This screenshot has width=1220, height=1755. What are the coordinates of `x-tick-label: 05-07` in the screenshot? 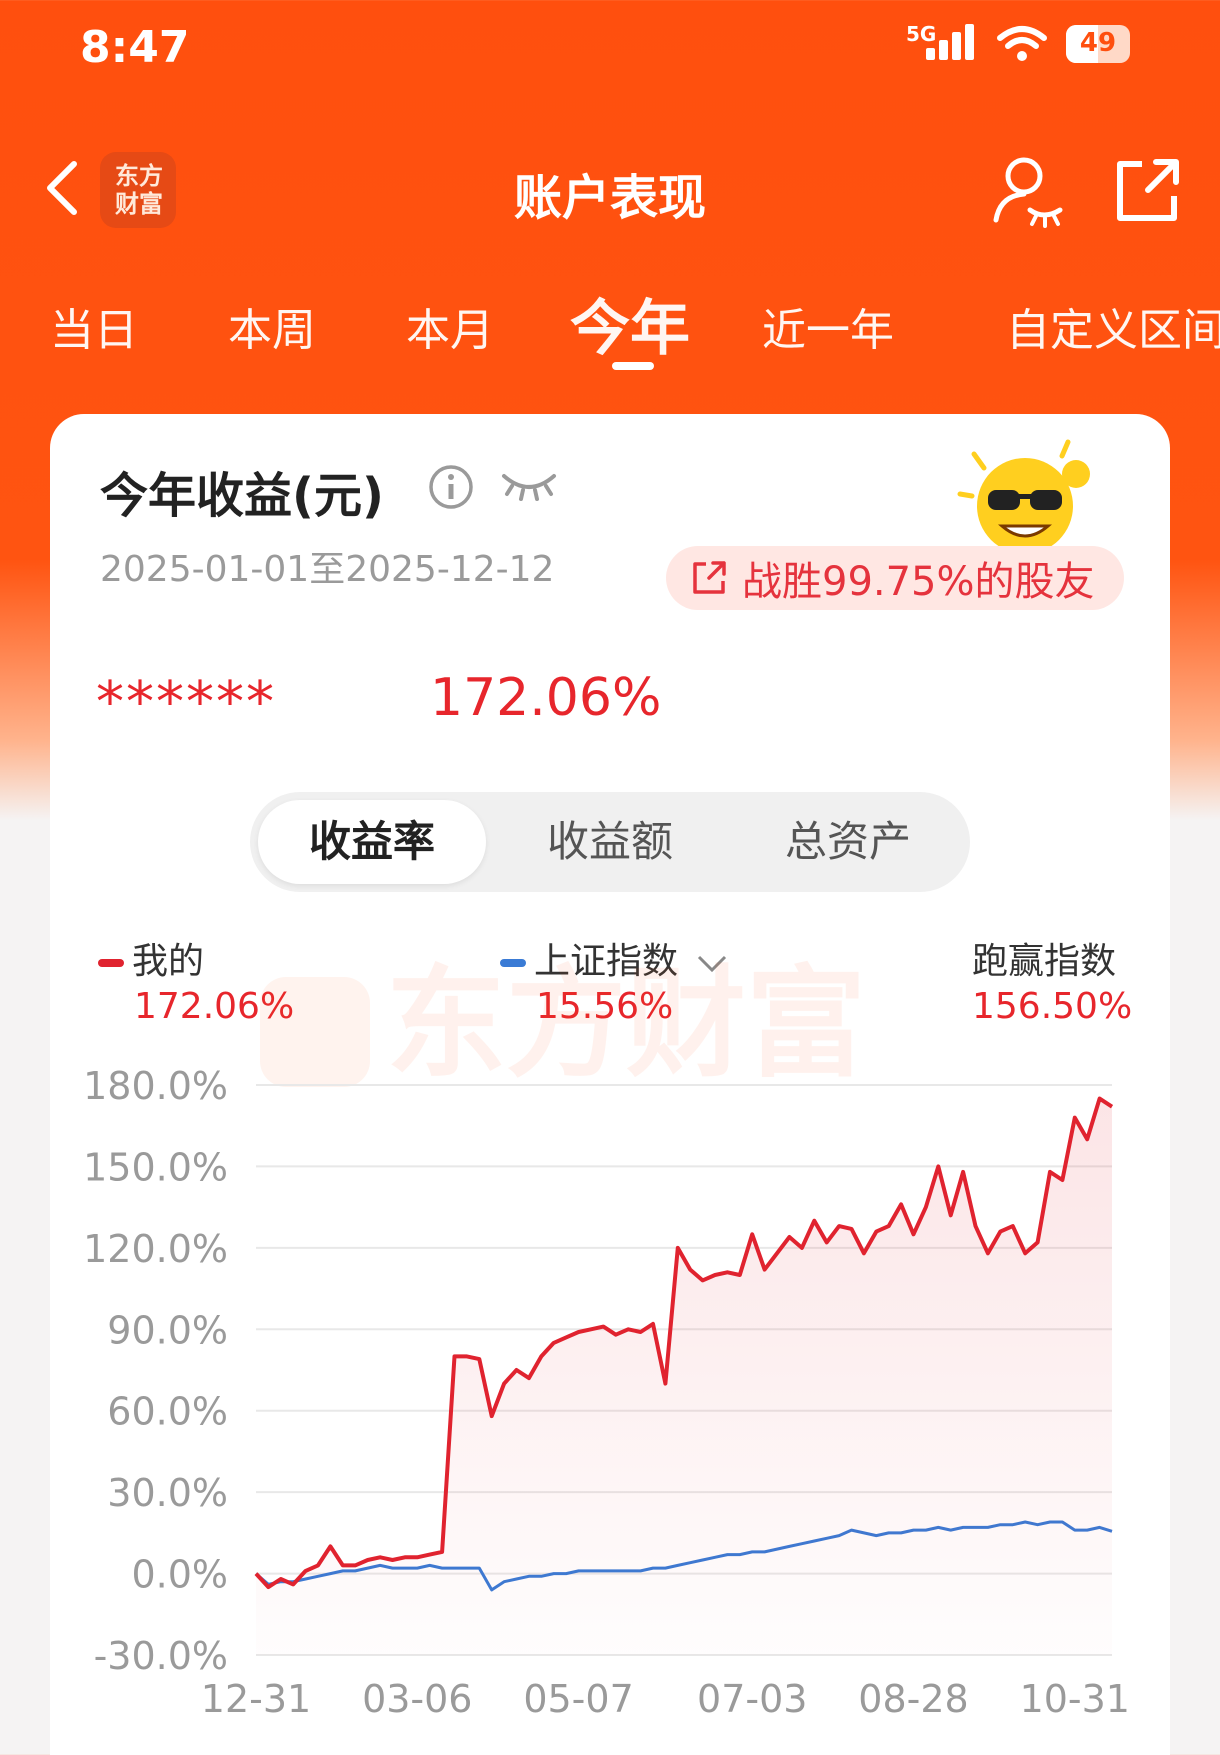 It's located at (578, 1699).